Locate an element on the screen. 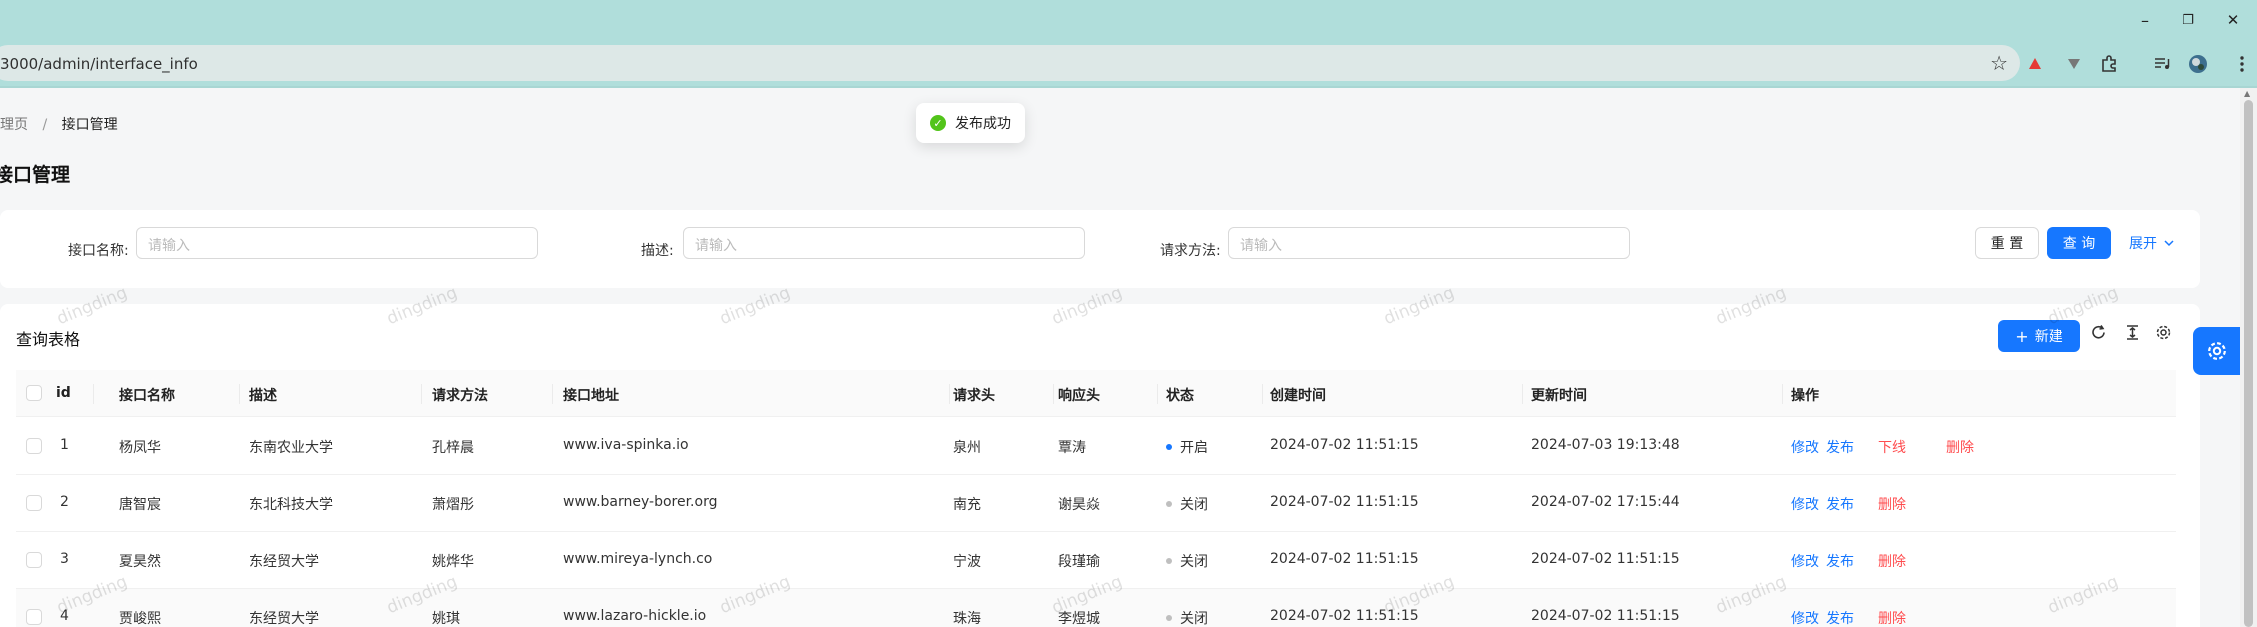  chevron-down-icon is located at coordinates (2169, 243).